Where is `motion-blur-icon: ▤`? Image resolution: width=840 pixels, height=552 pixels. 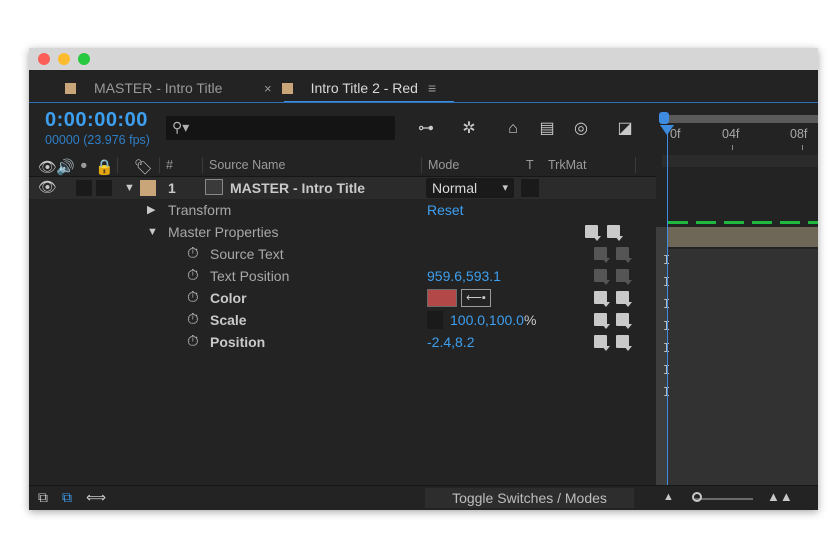
motion-blur-icon: ▤ is located at coordinates (547, 129).